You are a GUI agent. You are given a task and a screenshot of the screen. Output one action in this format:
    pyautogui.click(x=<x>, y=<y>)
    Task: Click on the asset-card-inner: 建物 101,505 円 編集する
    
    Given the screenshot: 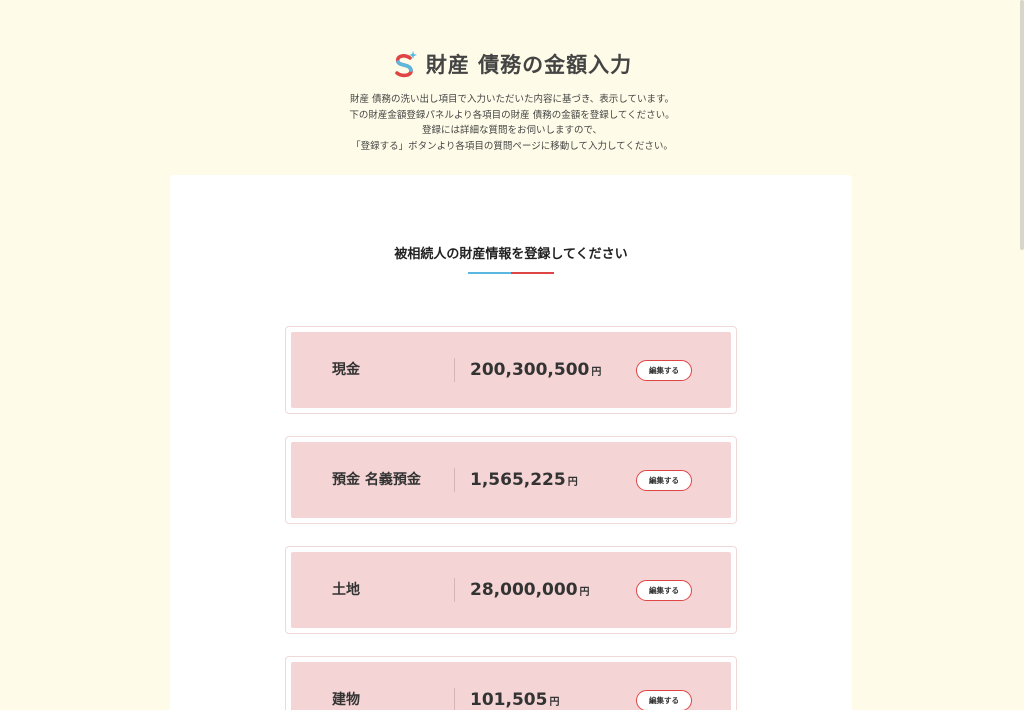 What is the action you would take?
    pyautogui.click(x=511, y=686)
    